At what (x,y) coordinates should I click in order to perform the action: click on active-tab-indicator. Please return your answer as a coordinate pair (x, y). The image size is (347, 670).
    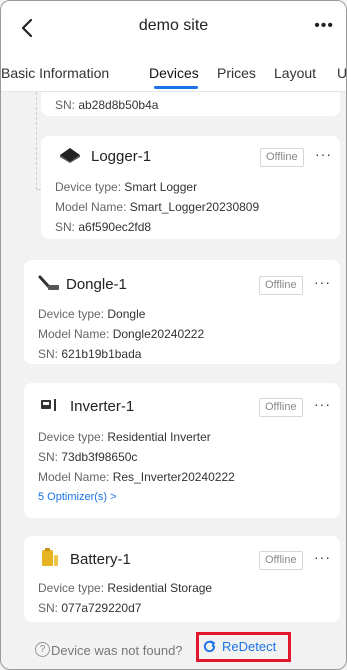
    Looking at the image, I should click on (176, 87).